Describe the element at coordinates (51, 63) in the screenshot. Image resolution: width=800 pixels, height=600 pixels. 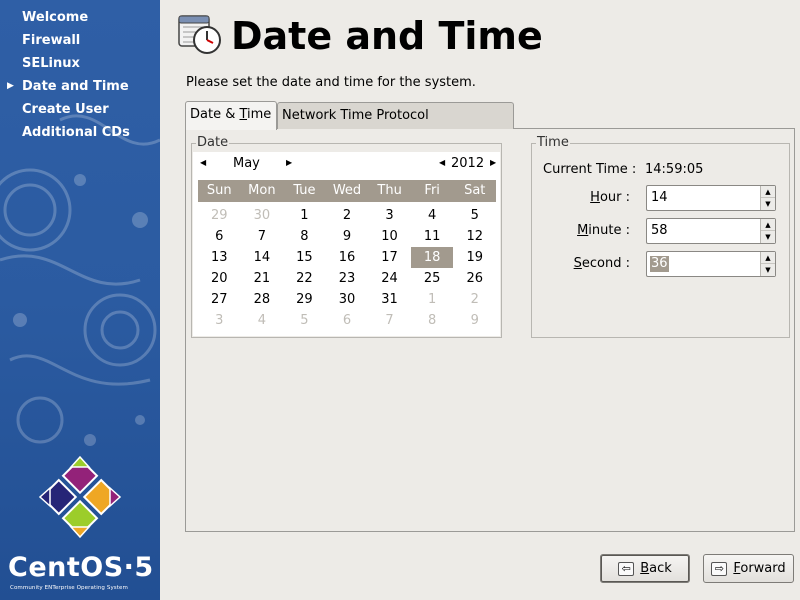
I see `sidebar-step-label: SELinux` at that location.